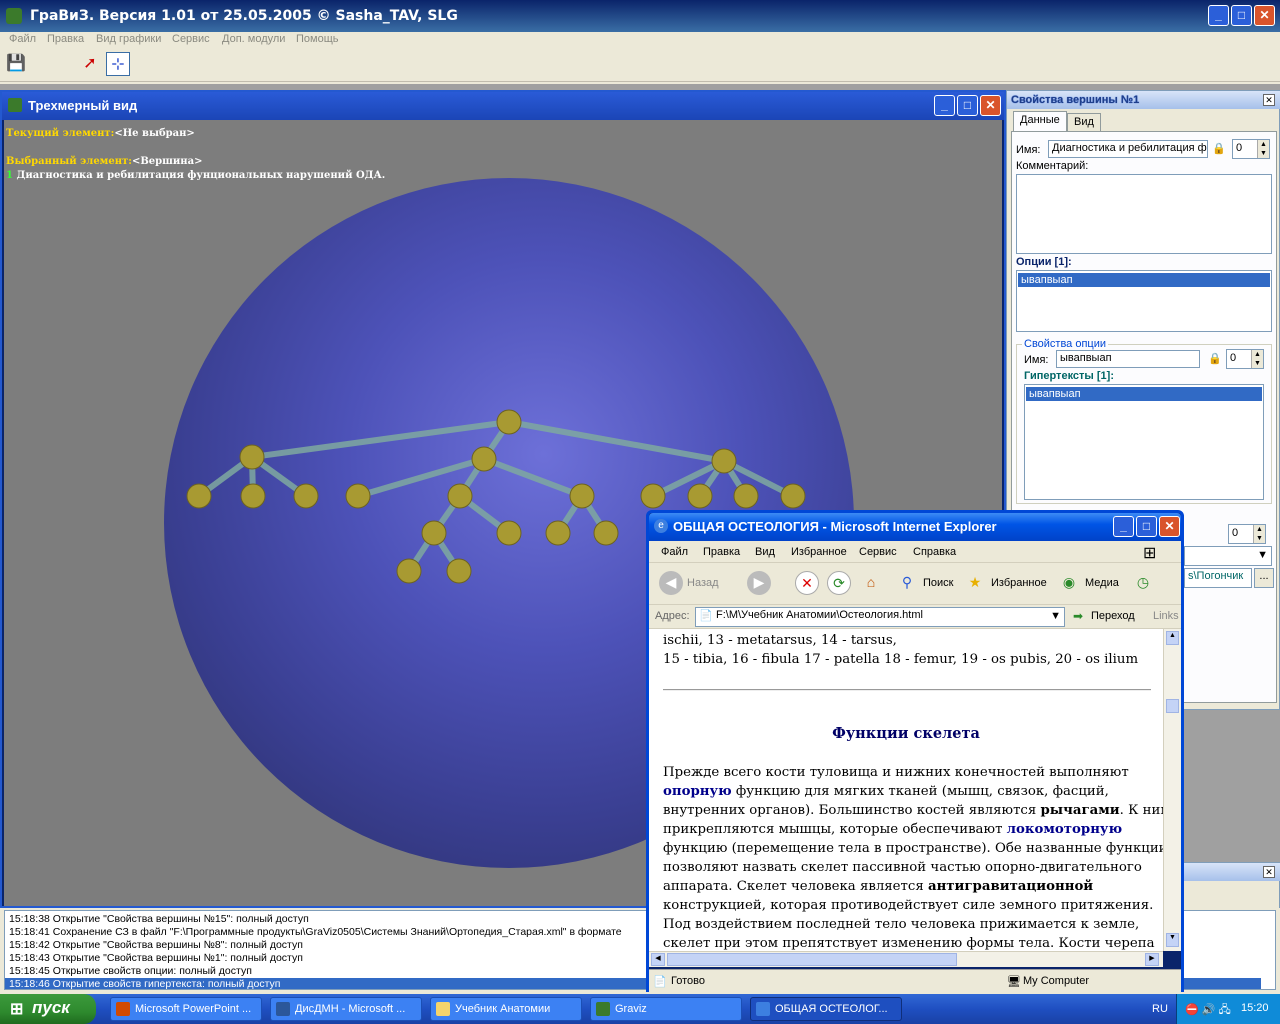 The height and width of the screenshot is (1024, 1280). What do you see at coordinates (975, 583) in the screenshot?
I see `favorites-icon: ★` at bounding box center [975, 583].